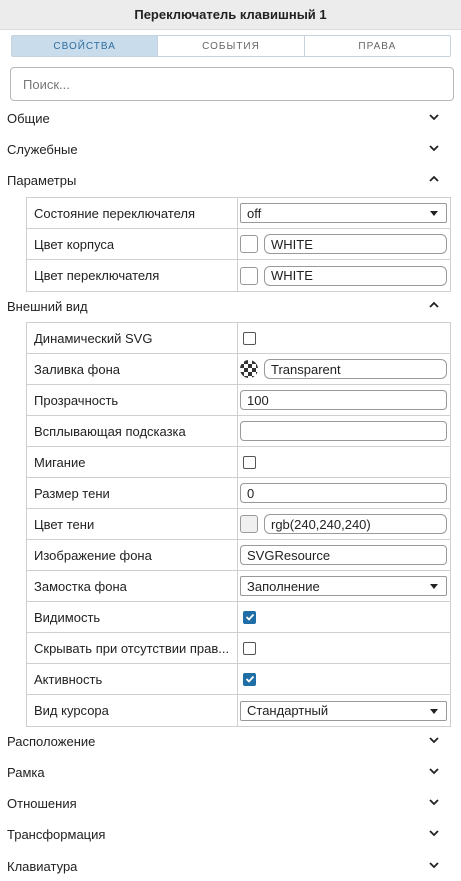 The width and height of the screenshot is (461, 881). Describe the element at coordinates (238, 462) in the screenshot. I see `prop-row-blink: Мигание` at that location.